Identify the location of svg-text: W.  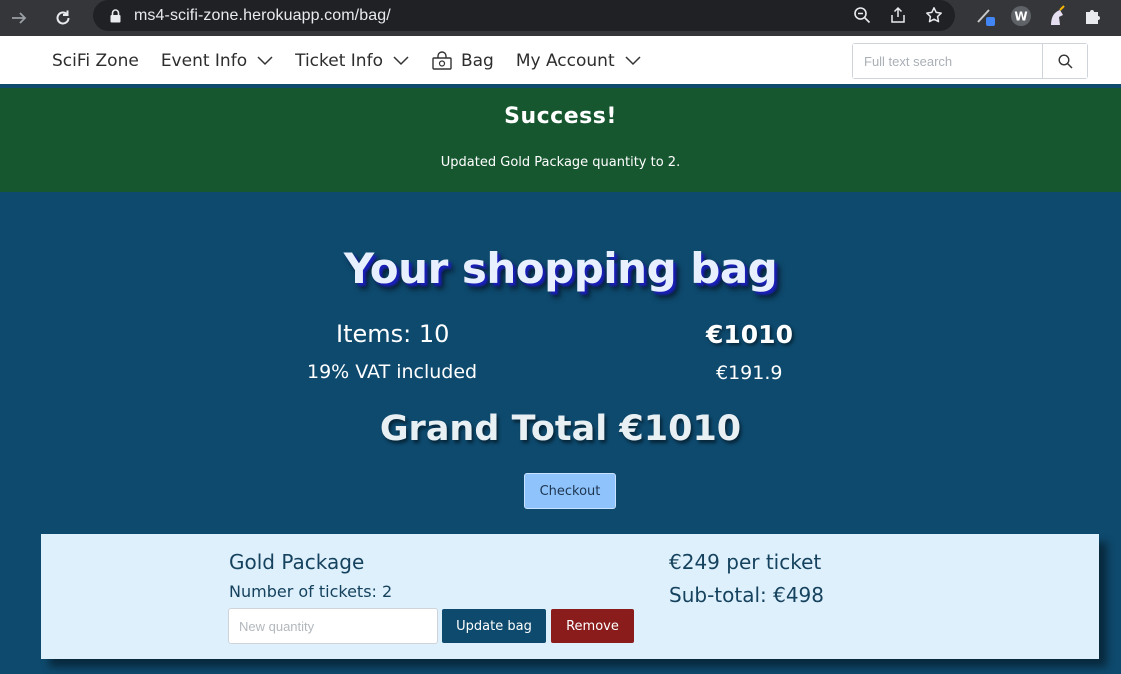
(1020, 16).